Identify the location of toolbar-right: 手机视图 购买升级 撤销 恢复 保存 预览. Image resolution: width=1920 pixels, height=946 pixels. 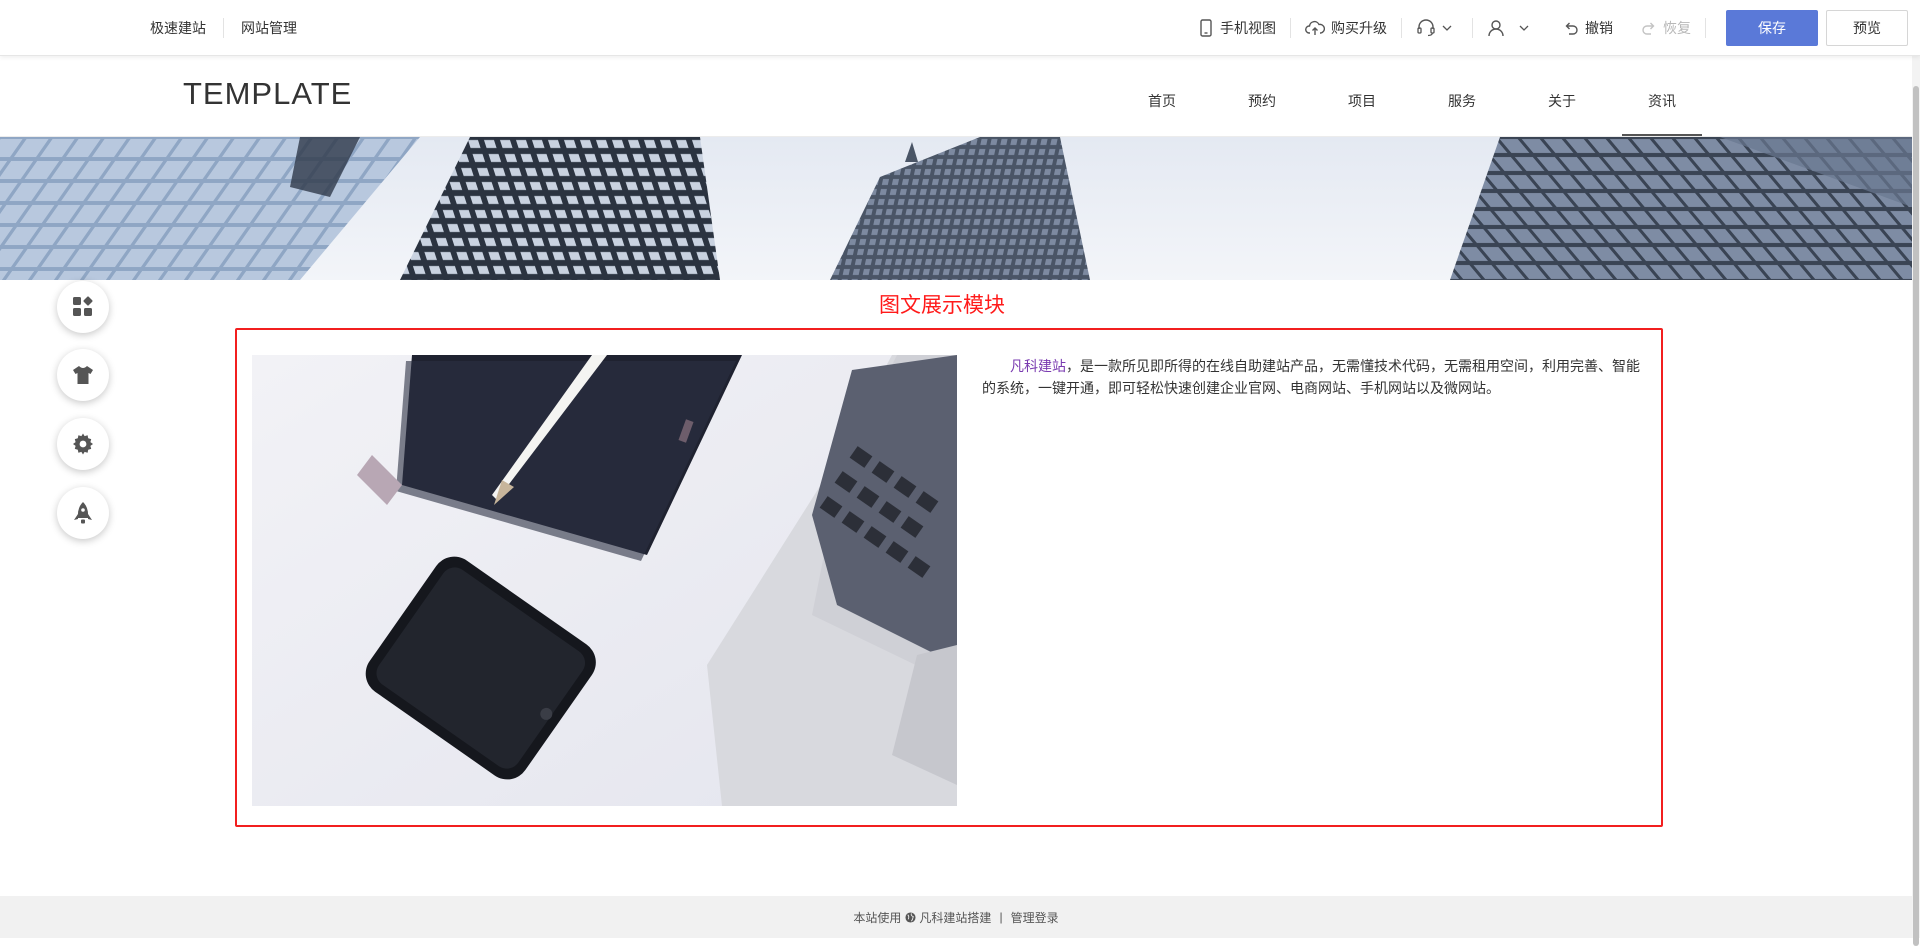
(1552, 27).